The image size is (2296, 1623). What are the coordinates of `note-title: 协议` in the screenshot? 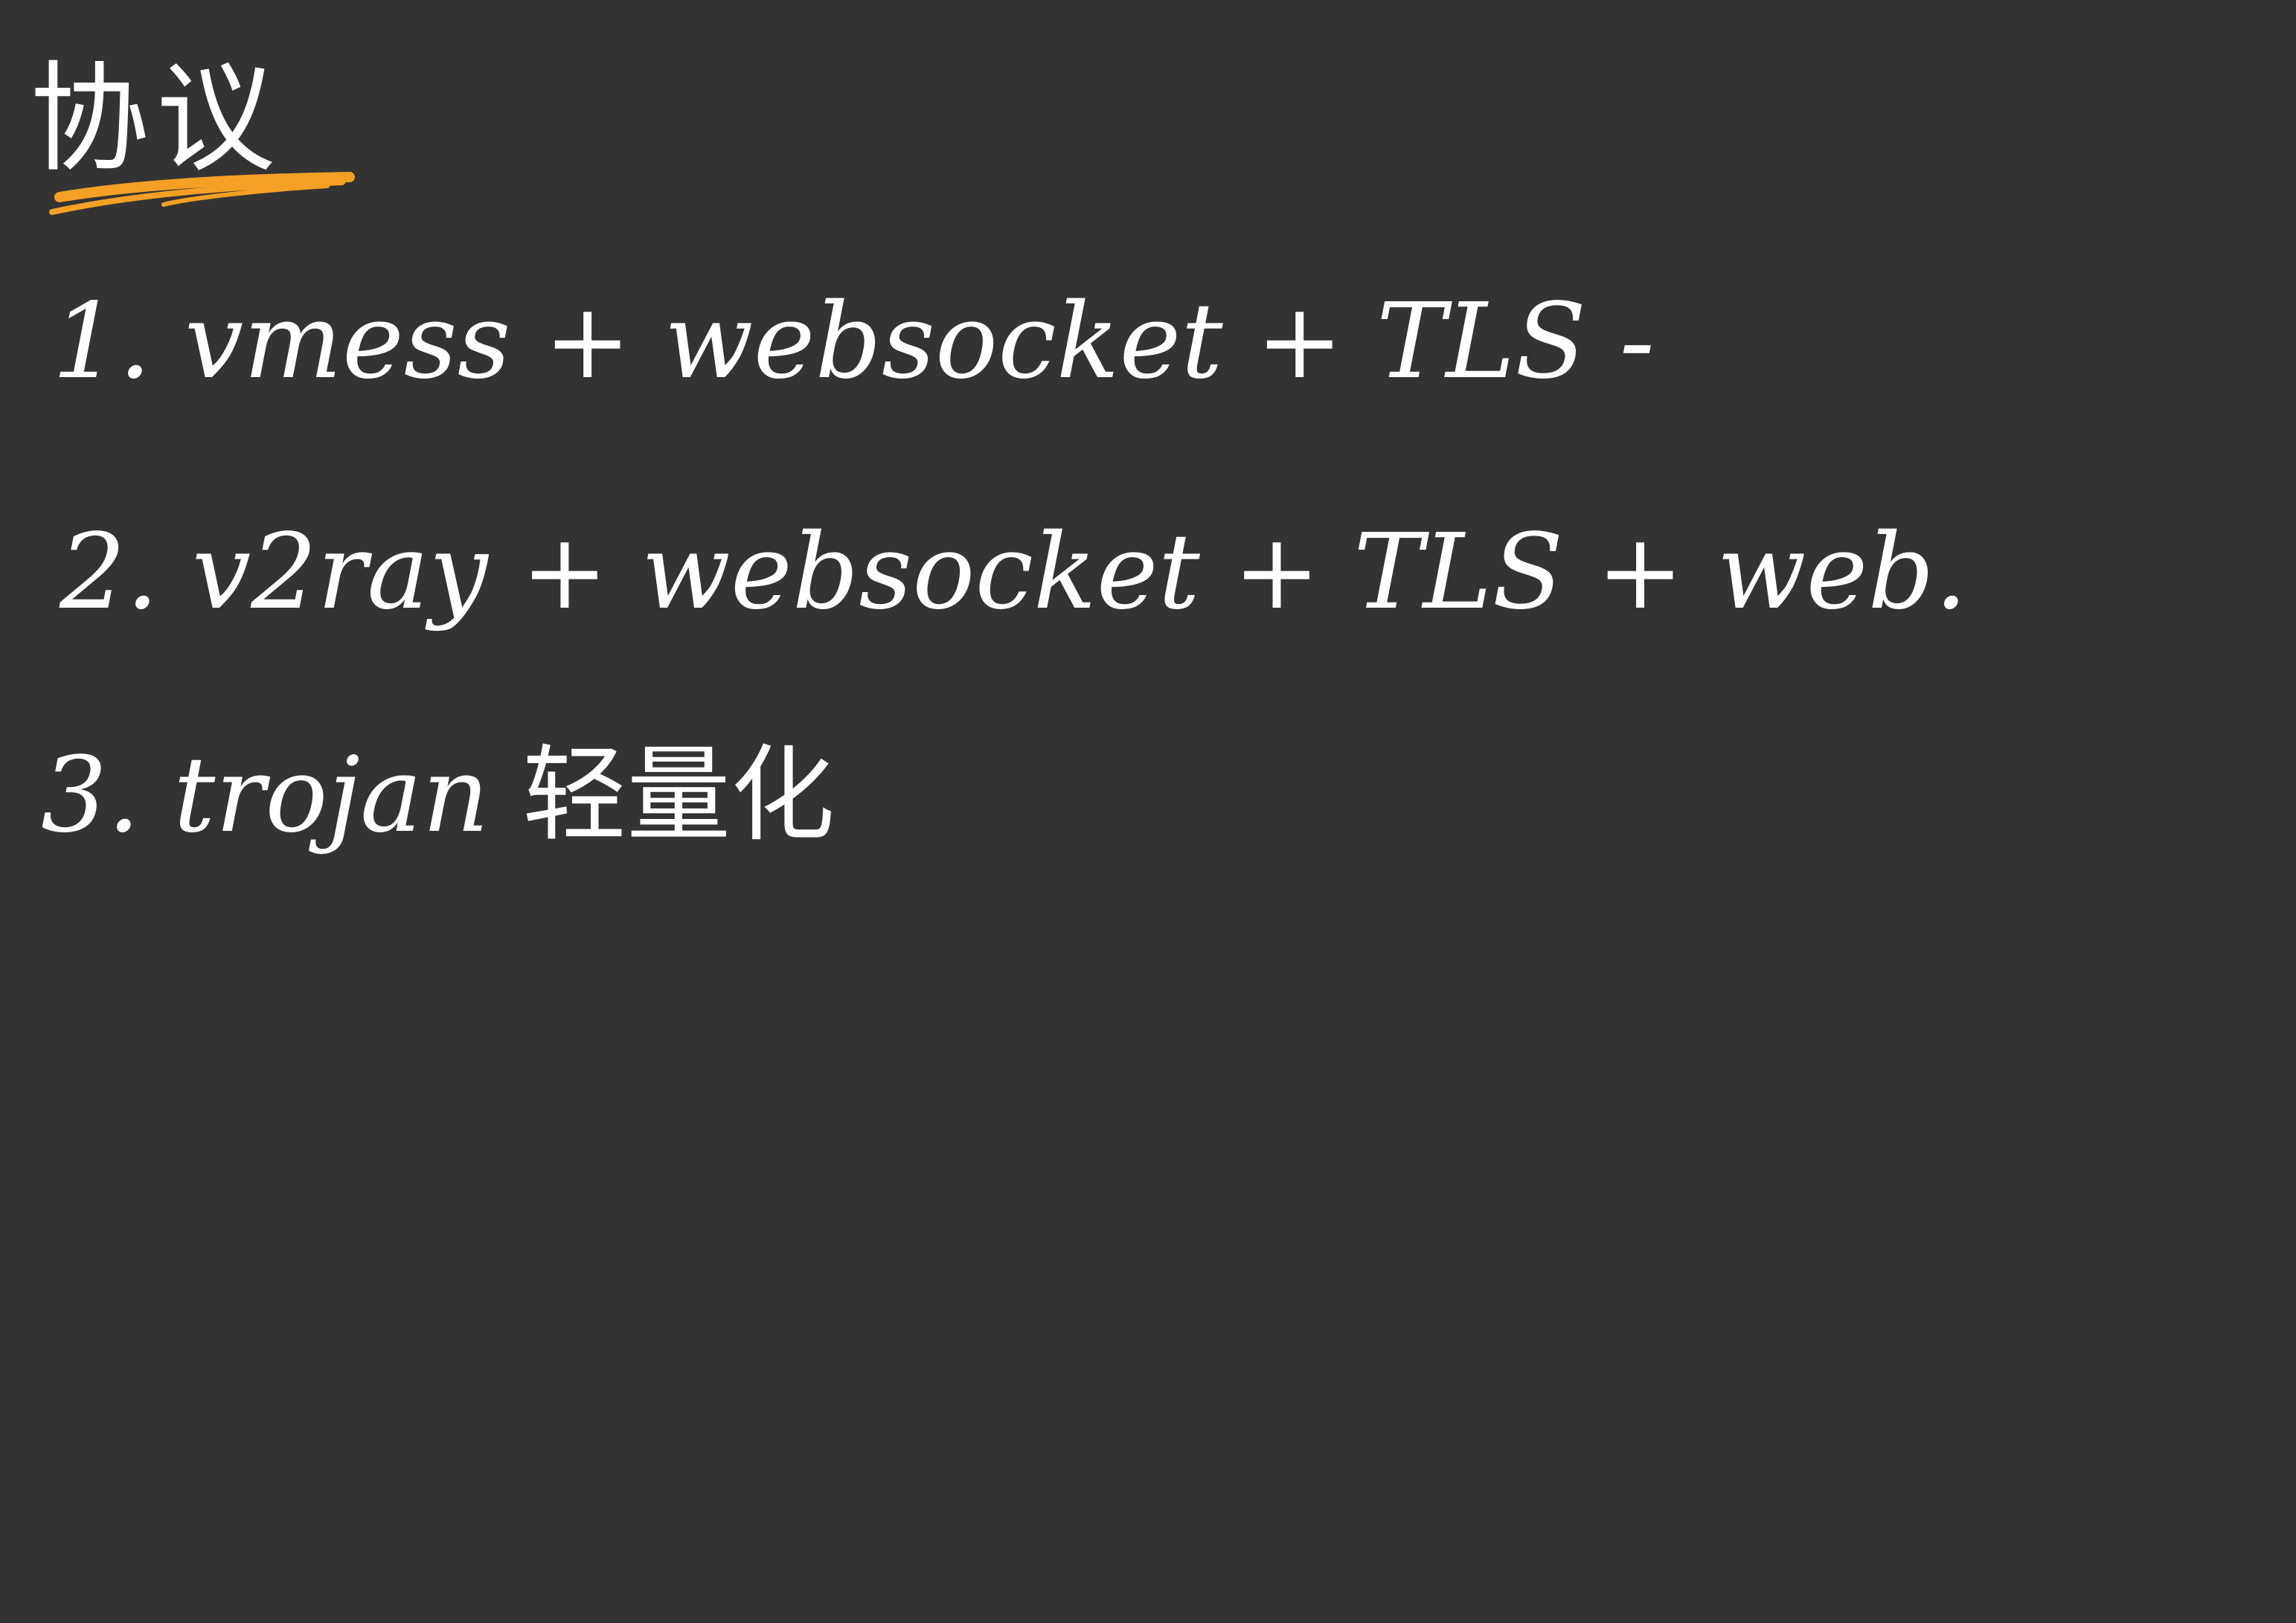 It's located at (156, 118).